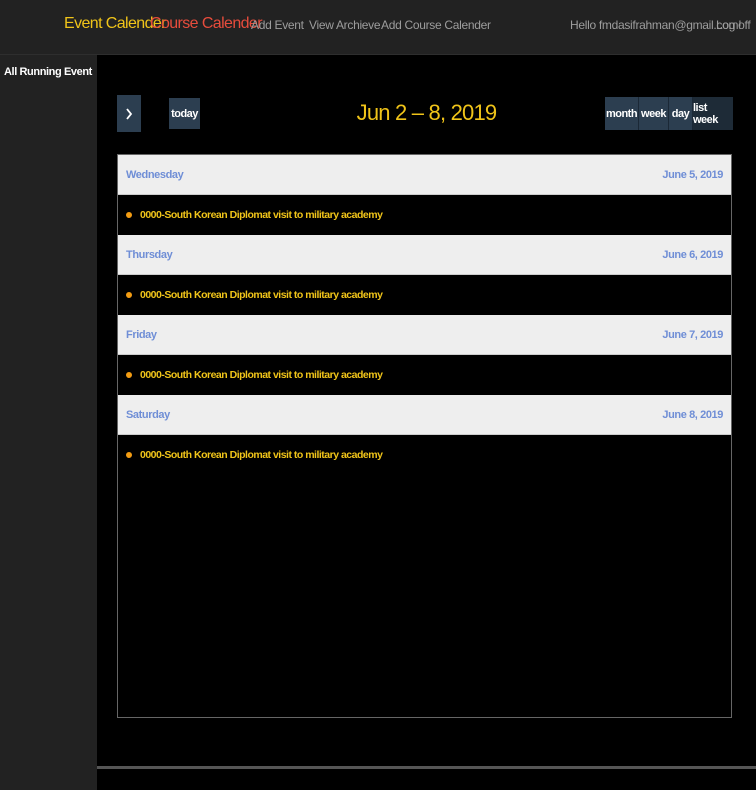 Image resolution: width=756 pixels, height=790 pixels. What do you see at coordinates (426, 767) in the screenshot?
I see `footer-divider` at bounding box center [426, 767].